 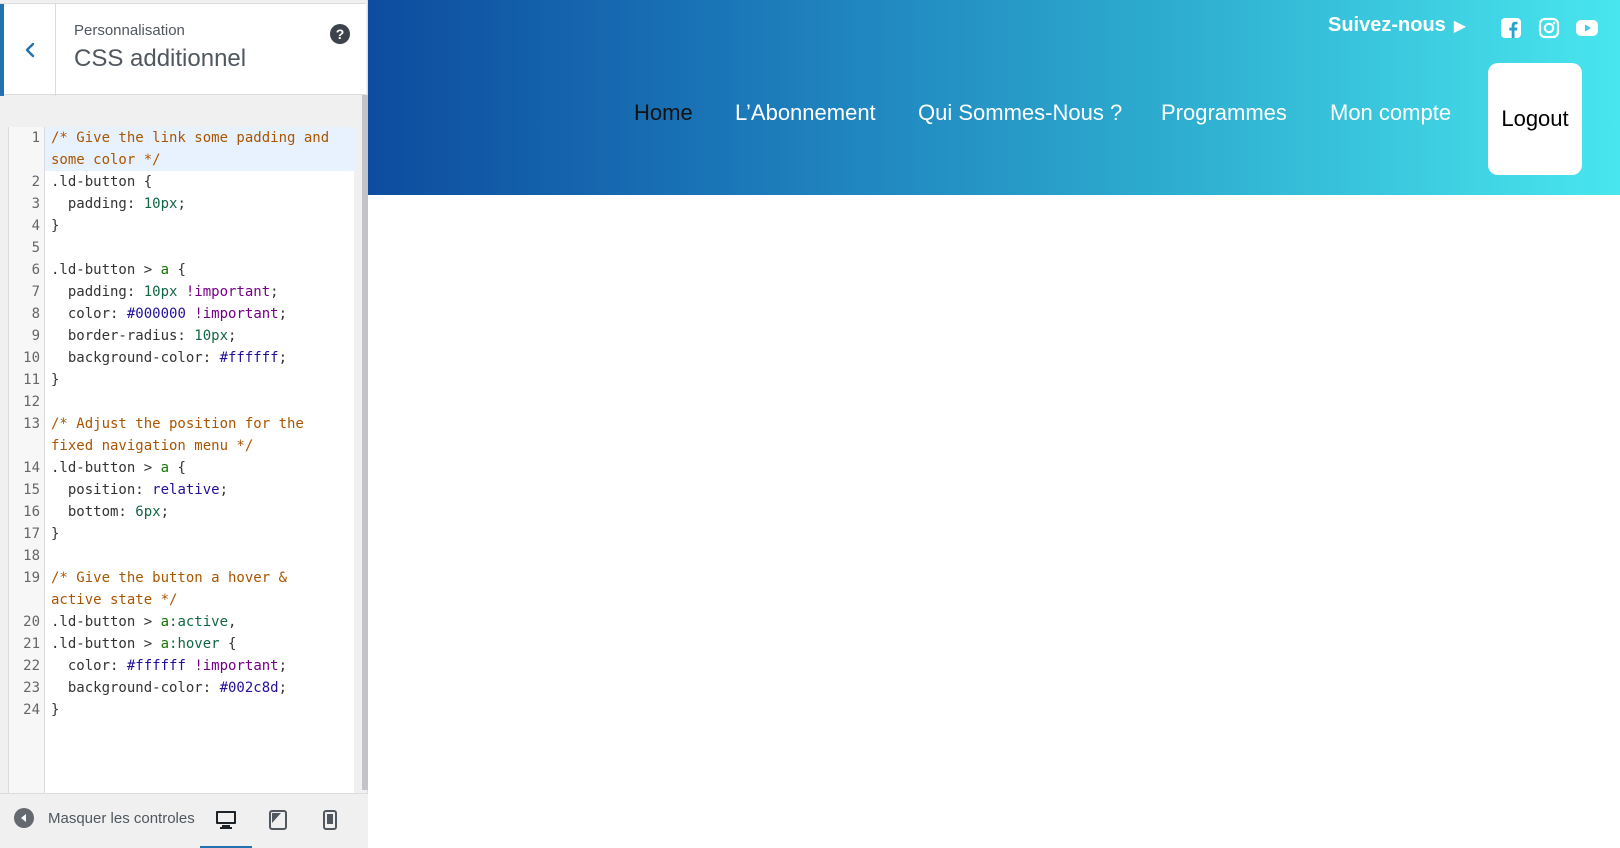 What do you see at coordinates (182, 468) in the screenshot?
I see `code-line: 14 .ld-button > a {` at bounding box center [182, 468].